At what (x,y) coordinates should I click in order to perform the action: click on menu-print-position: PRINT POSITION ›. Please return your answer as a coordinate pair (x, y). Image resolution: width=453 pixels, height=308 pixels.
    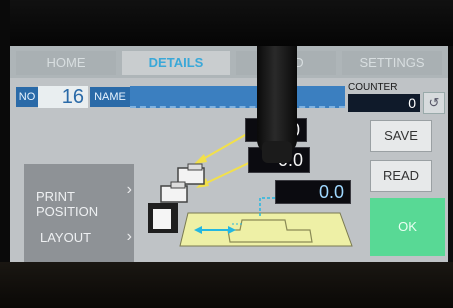
    Looking at the image, I should click on (79, 197).